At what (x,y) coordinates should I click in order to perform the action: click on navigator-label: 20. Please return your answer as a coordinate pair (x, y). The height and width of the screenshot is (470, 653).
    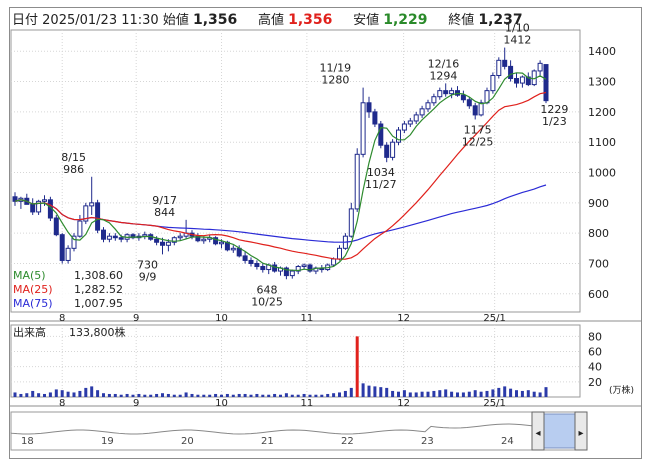
    Looking at the image, I should click on (187, 441).